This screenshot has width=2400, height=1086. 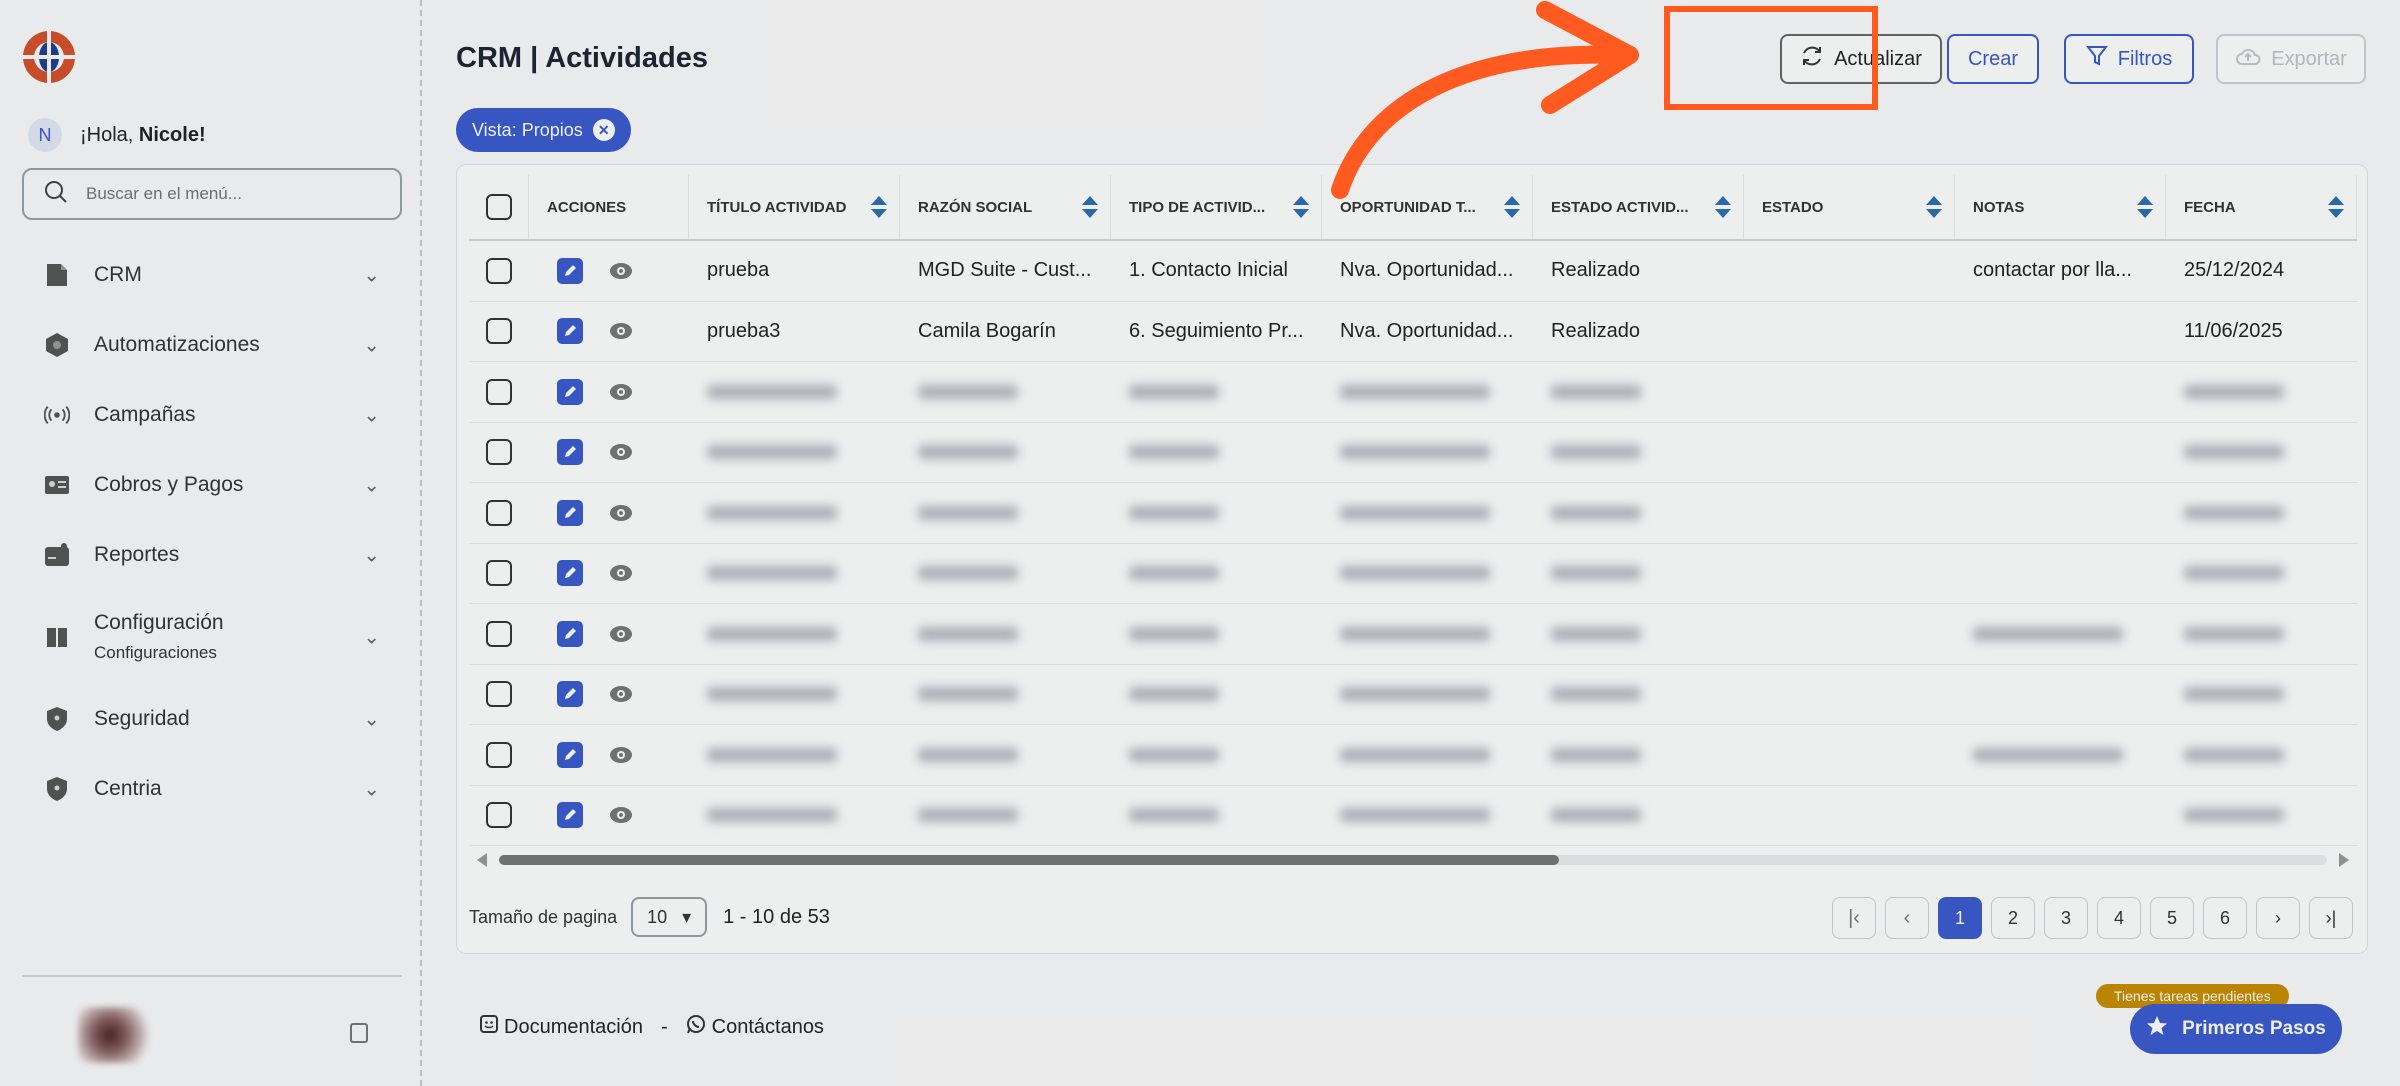 I want to click on docs-link: Documentación, so click(x=561, y=1027).